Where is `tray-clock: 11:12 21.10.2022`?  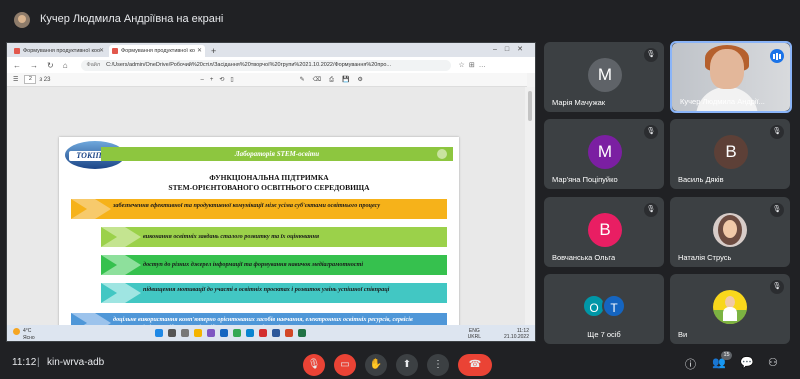 tray-clock: 11:12 21.10.2022 is located at coordinates (516, 334).